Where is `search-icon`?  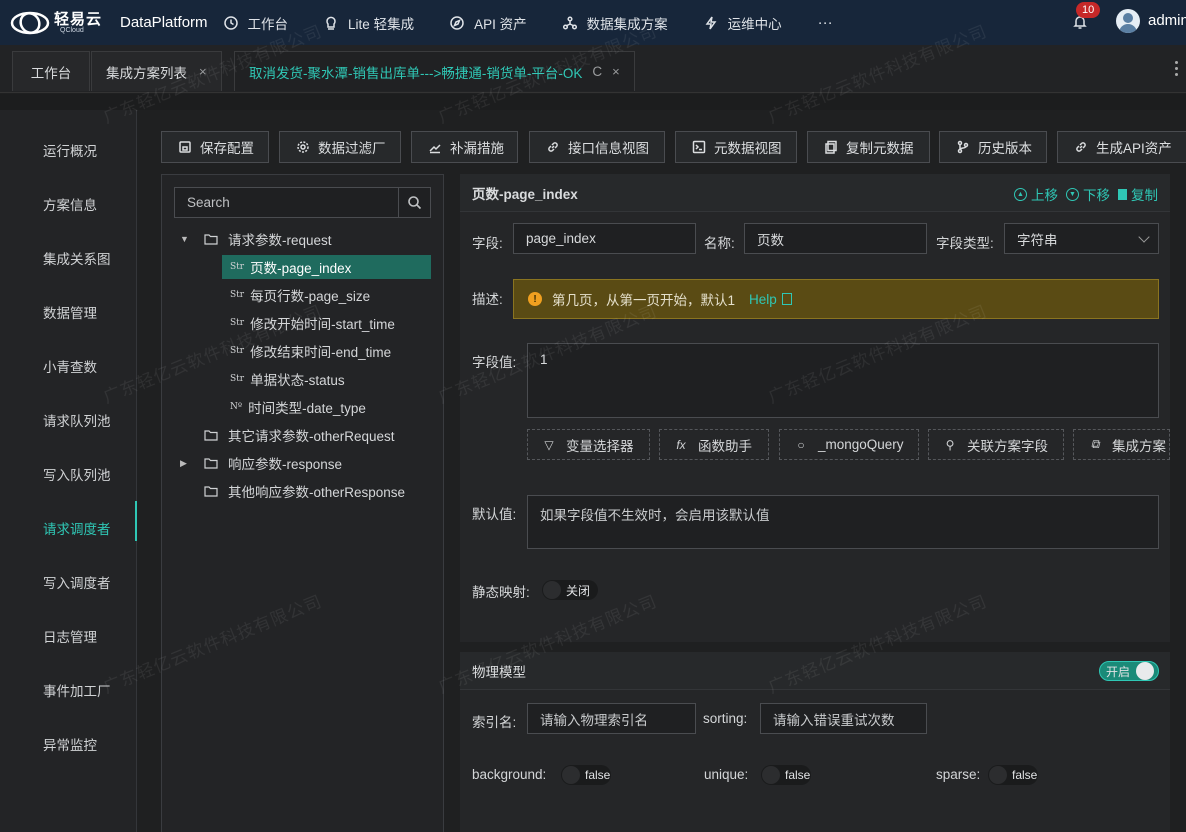 search-icon is located at coordinates (415, 203).